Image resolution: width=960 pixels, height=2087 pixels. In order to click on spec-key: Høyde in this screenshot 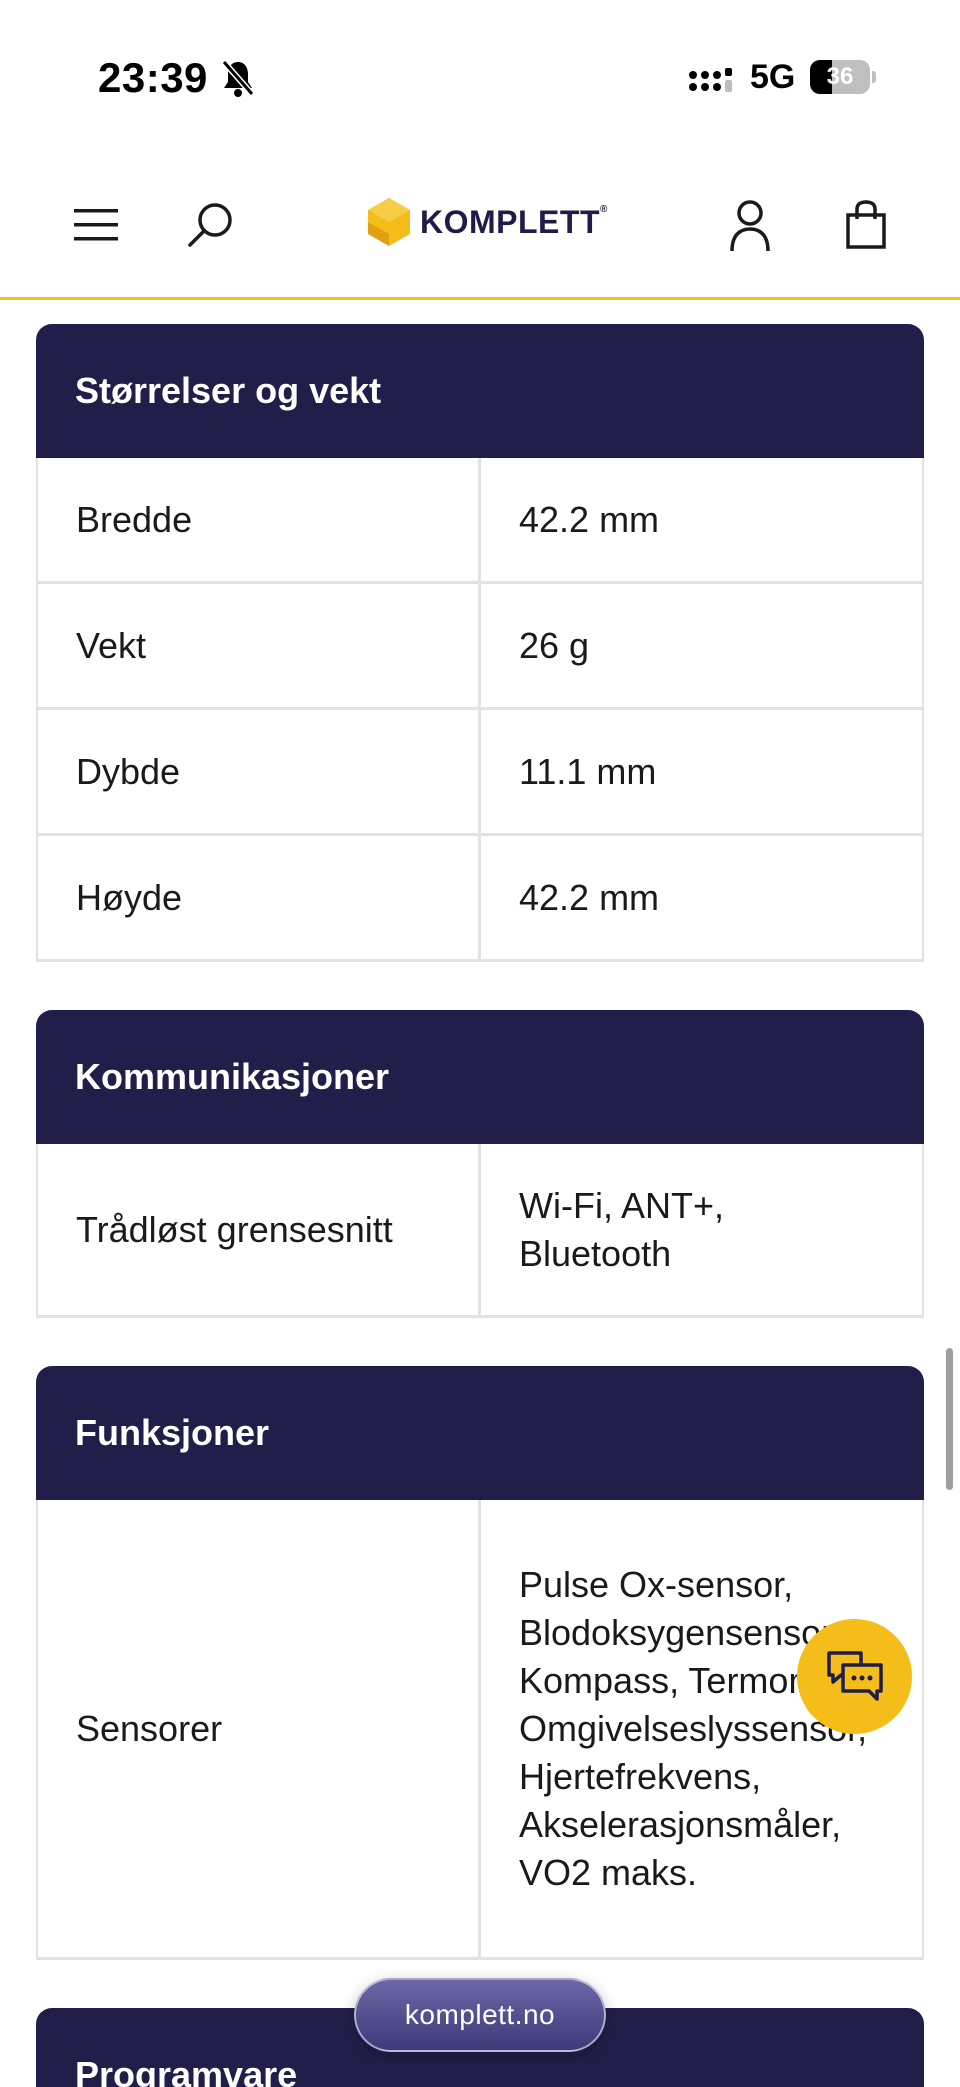, I will do `click(259, 897)`.